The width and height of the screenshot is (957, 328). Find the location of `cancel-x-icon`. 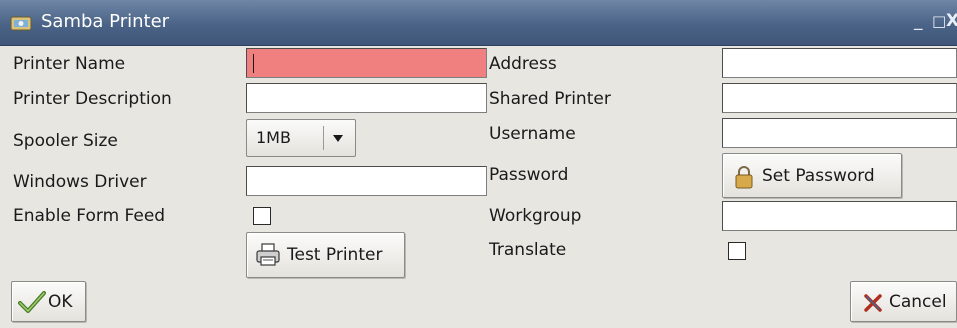

cancel-x-icon is located at coordinates (873, 303).